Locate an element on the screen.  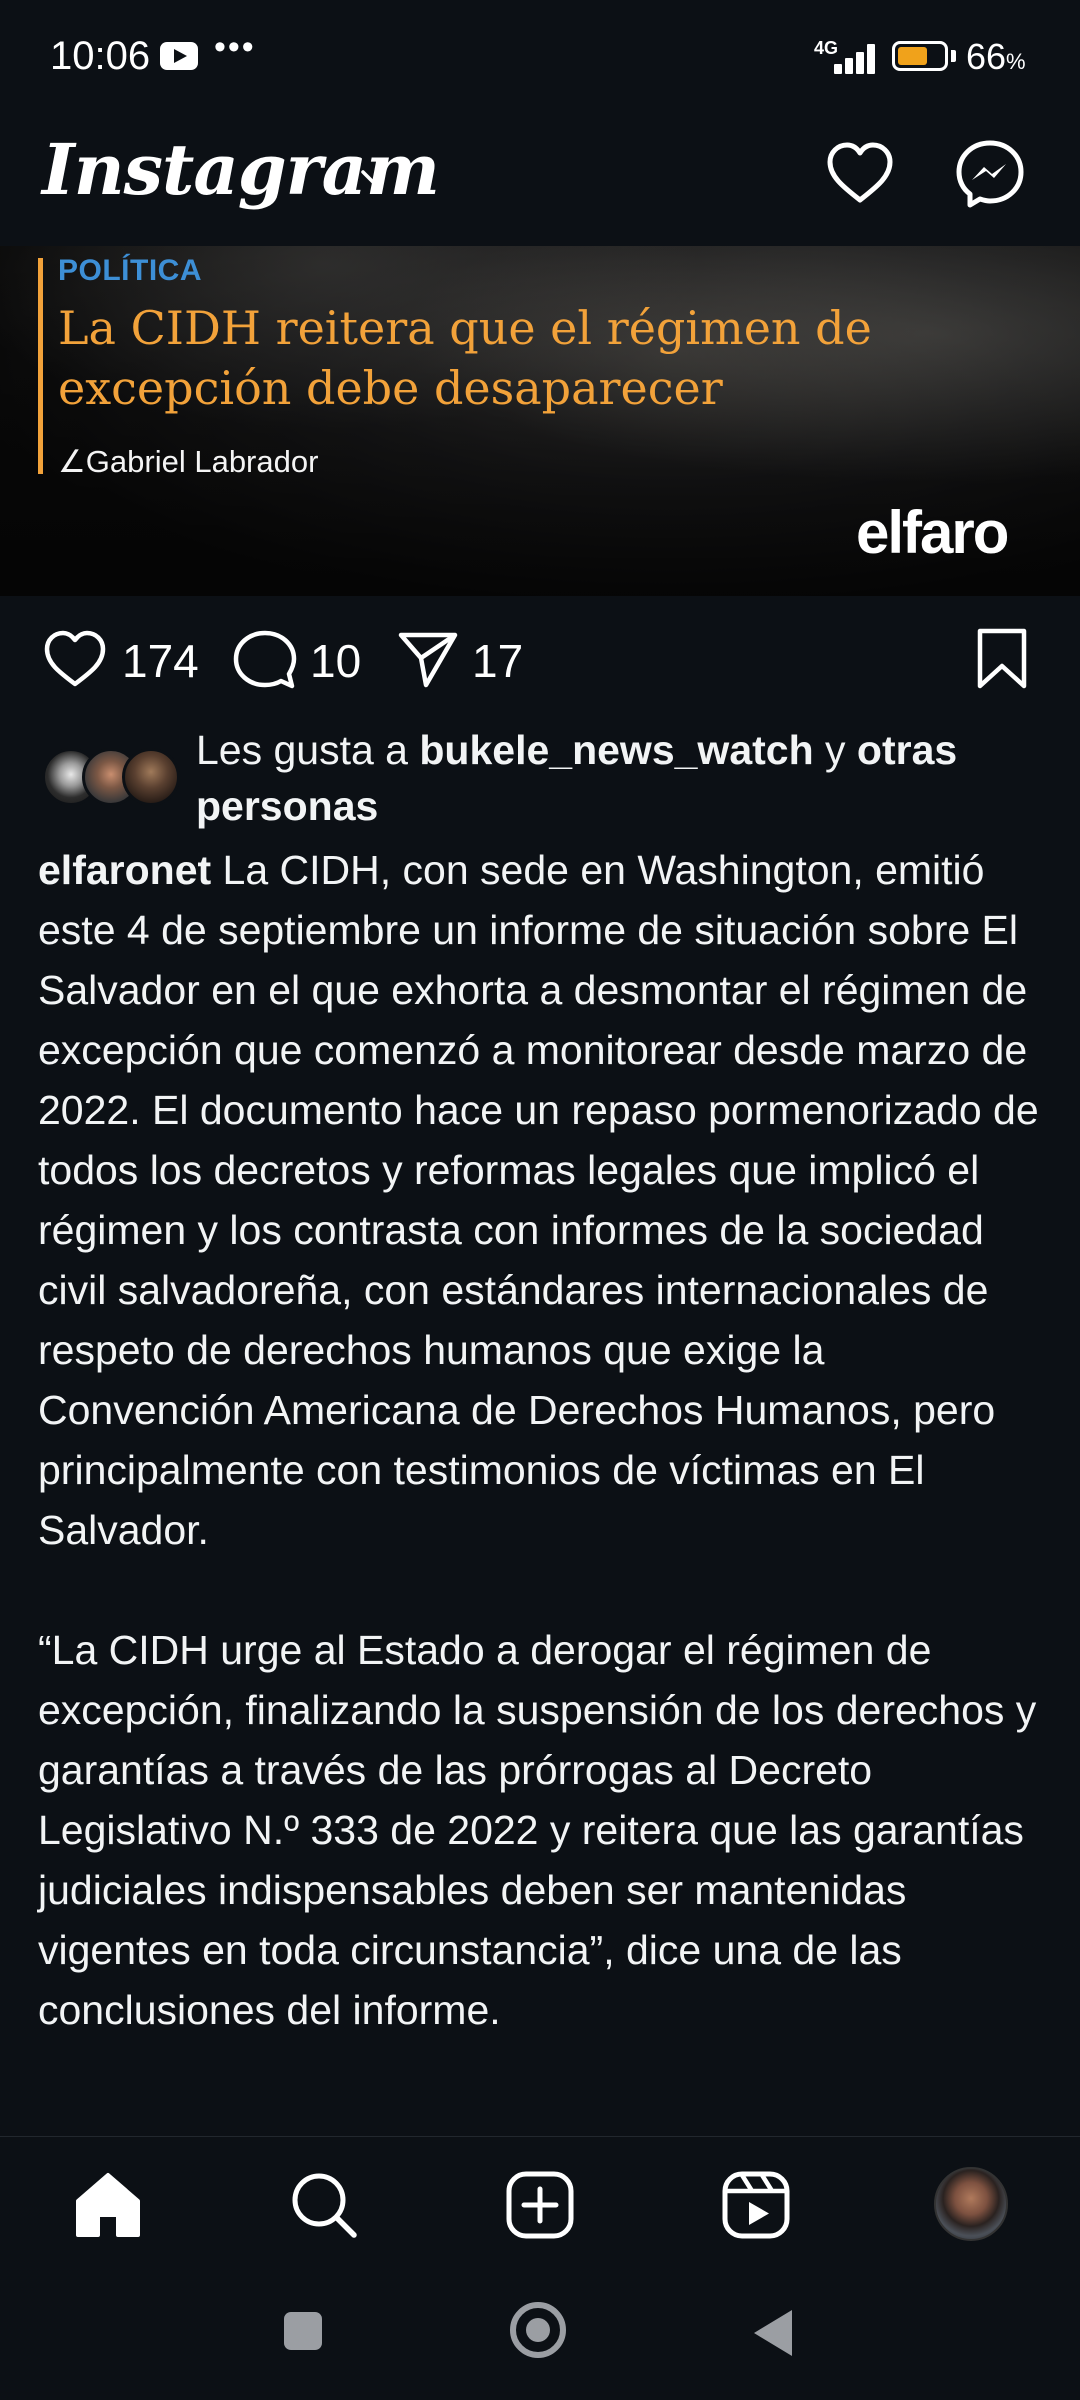
headline-accent-bar is located at coordinates (40, 366).